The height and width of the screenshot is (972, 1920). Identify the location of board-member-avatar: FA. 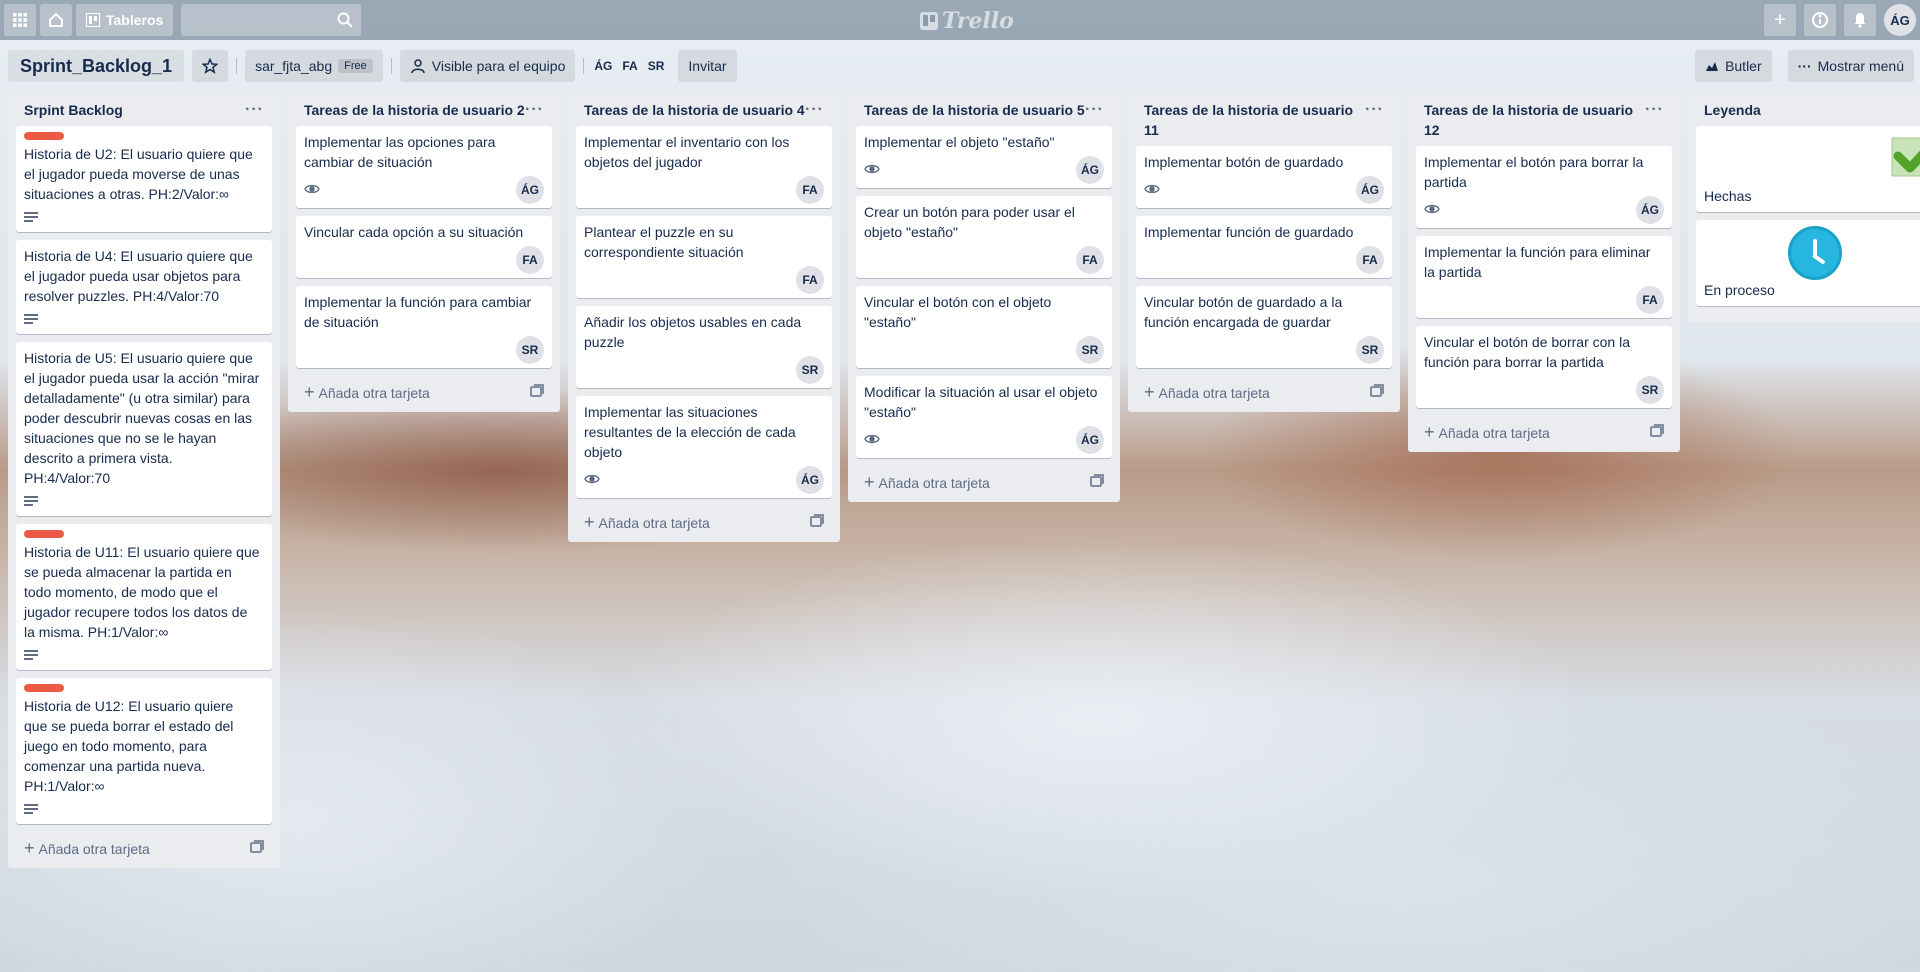
(629, 66).